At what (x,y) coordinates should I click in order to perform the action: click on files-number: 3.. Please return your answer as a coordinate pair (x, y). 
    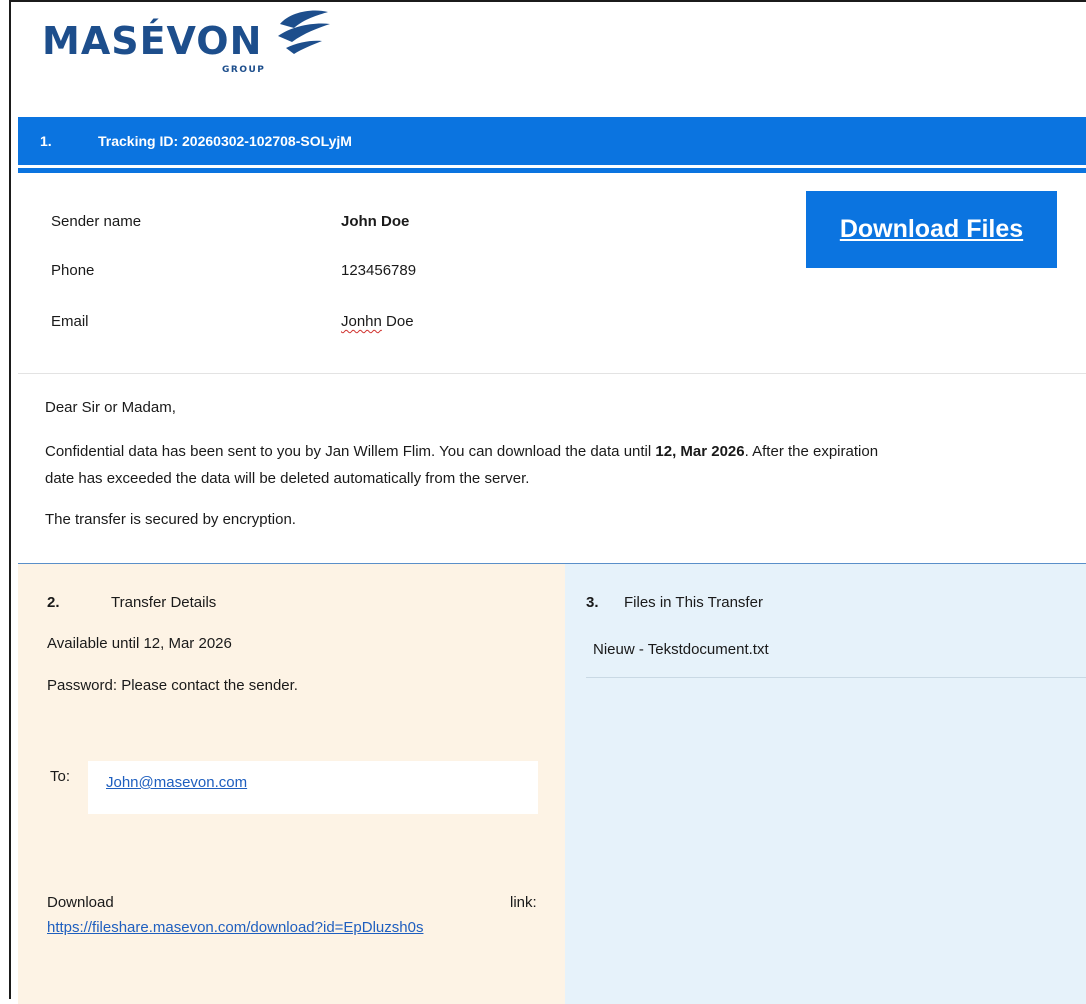
    Looking at the image, I should click on (592, 602).